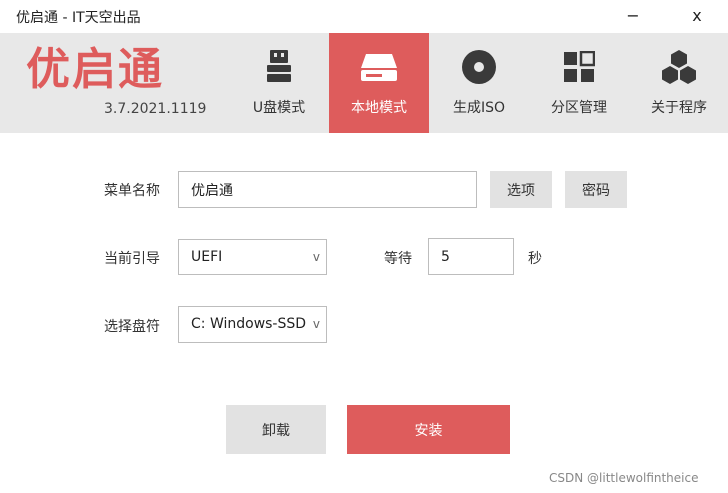  I want to click on disc-icon, so click(479, 67).